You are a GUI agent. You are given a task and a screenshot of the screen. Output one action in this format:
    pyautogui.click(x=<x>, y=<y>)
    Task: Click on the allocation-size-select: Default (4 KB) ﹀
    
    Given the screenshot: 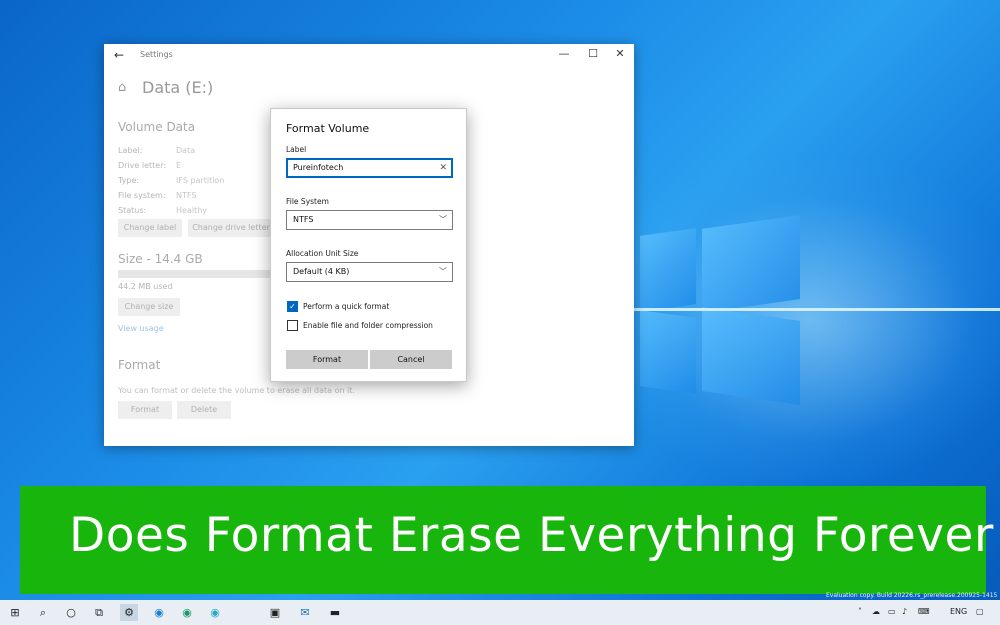 What is the action you would take?
    pyautogui.click(x=369, y=272)
    